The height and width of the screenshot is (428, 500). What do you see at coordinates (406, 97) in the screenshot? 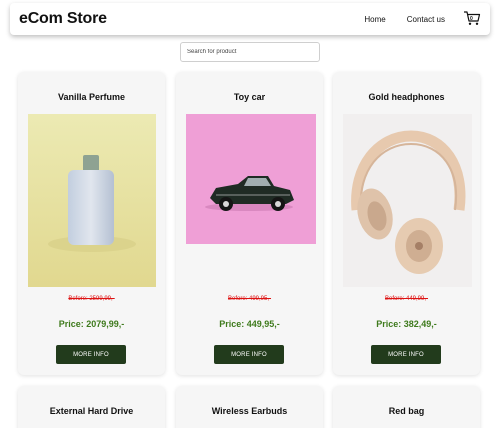
I see `product-title: Gold headphones` at bounding box center [406, 97].